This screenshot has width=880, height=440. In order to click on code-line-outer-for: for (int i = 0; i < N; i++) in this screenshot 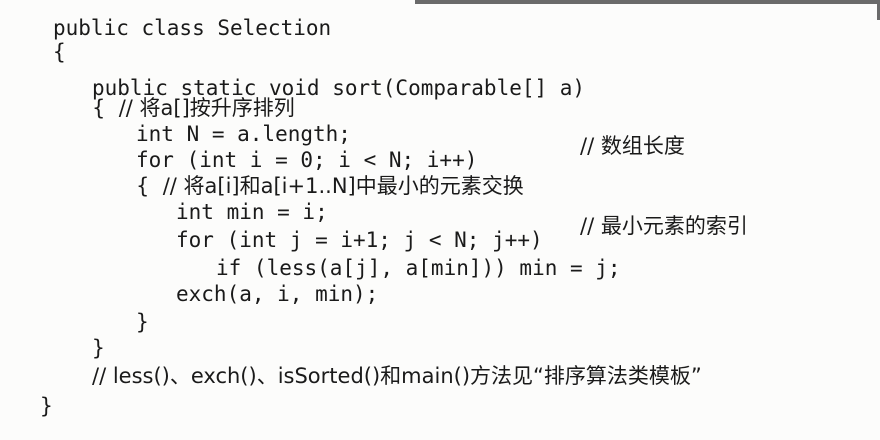, I will do `click(307, 160)`.